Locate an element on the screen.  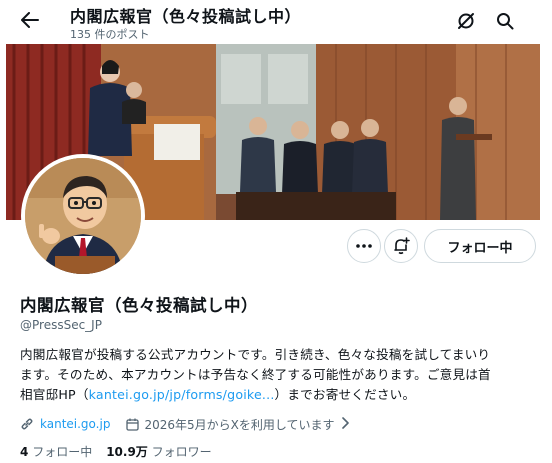
link-icon is located at coordinates (27, 424).